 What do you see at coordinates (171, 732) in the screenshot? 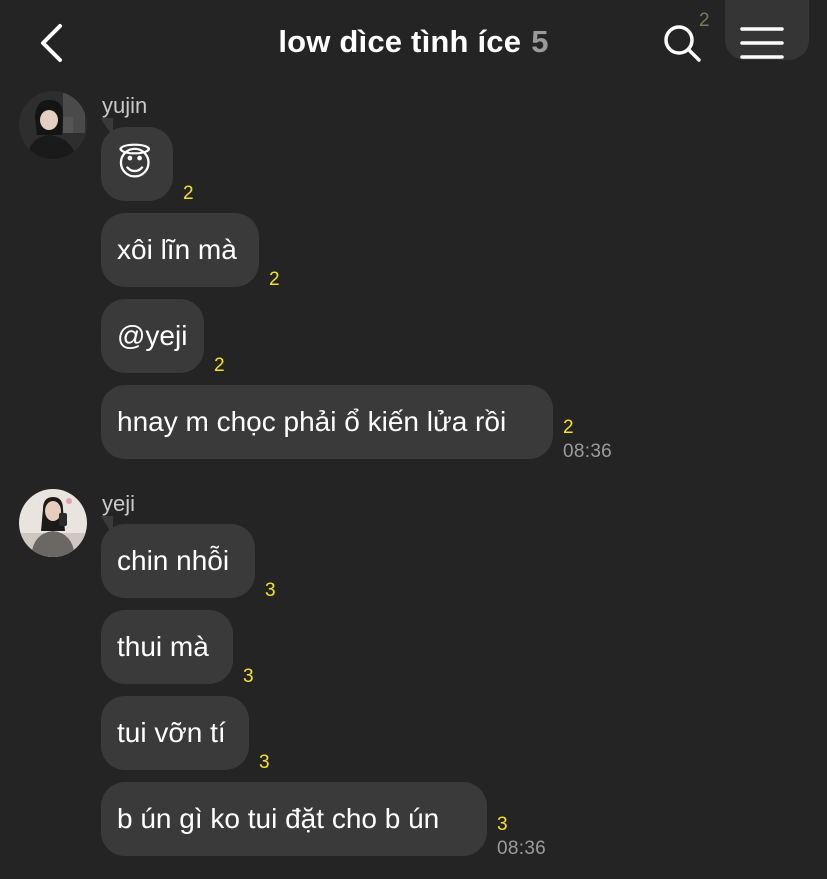
I see `message-text: tui vỡn tí` at bounding box center [171, 732].